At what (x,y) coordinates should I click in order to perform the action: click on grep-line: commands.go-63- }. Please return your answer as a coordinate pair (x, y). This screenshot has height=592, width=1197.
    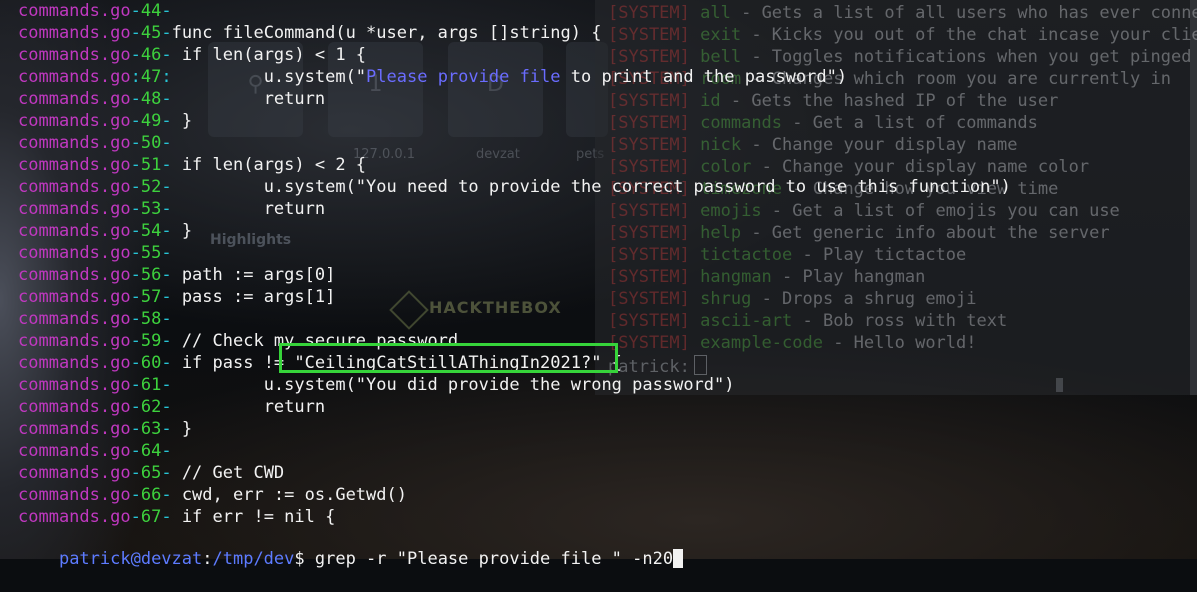
    Looking at the image, I should click on (105, 429).